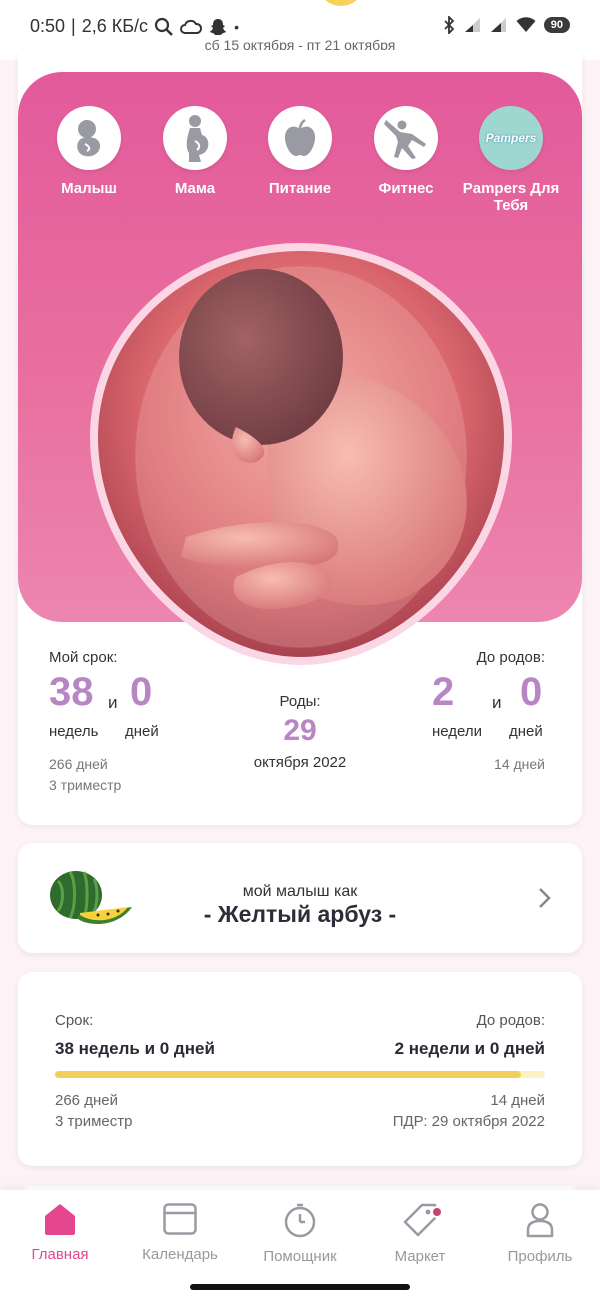 Image resolution: width=600 pixels, height=1299 pixels. Describe the element at coordinates (531, 692) in the screenshot. I see `remaining-days-number: 0` at that location.